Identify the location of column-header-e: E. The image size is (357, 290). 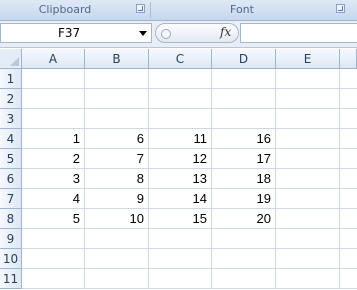
(308, 59).